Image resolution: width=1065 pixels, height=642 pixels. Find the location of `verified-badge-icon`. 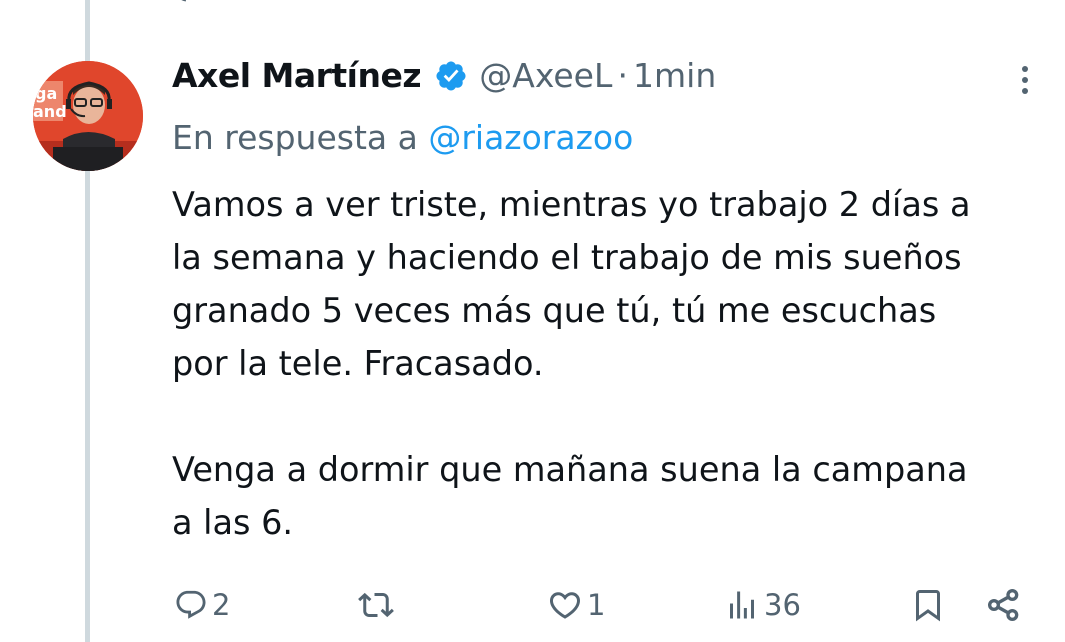

verified-badge-icon is located at coordinates (451, 76).